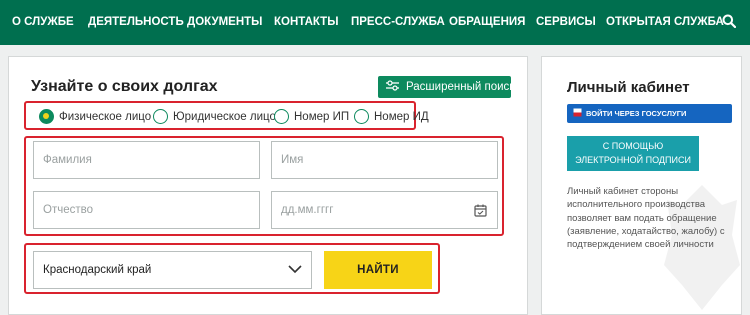 The width and height of the screenshot is (750, 315). Describe the element at coordinates (628, 87) in the screenshot. I see `cabinet-title: Личный кабинет` at that location.